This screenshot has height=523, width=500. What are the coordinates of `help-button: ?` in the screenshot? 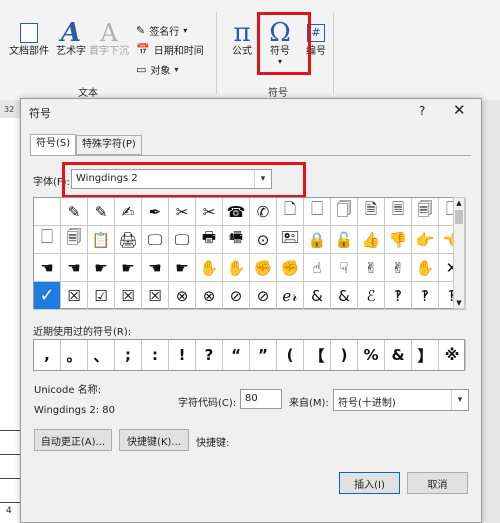 It's located at (422, 111).